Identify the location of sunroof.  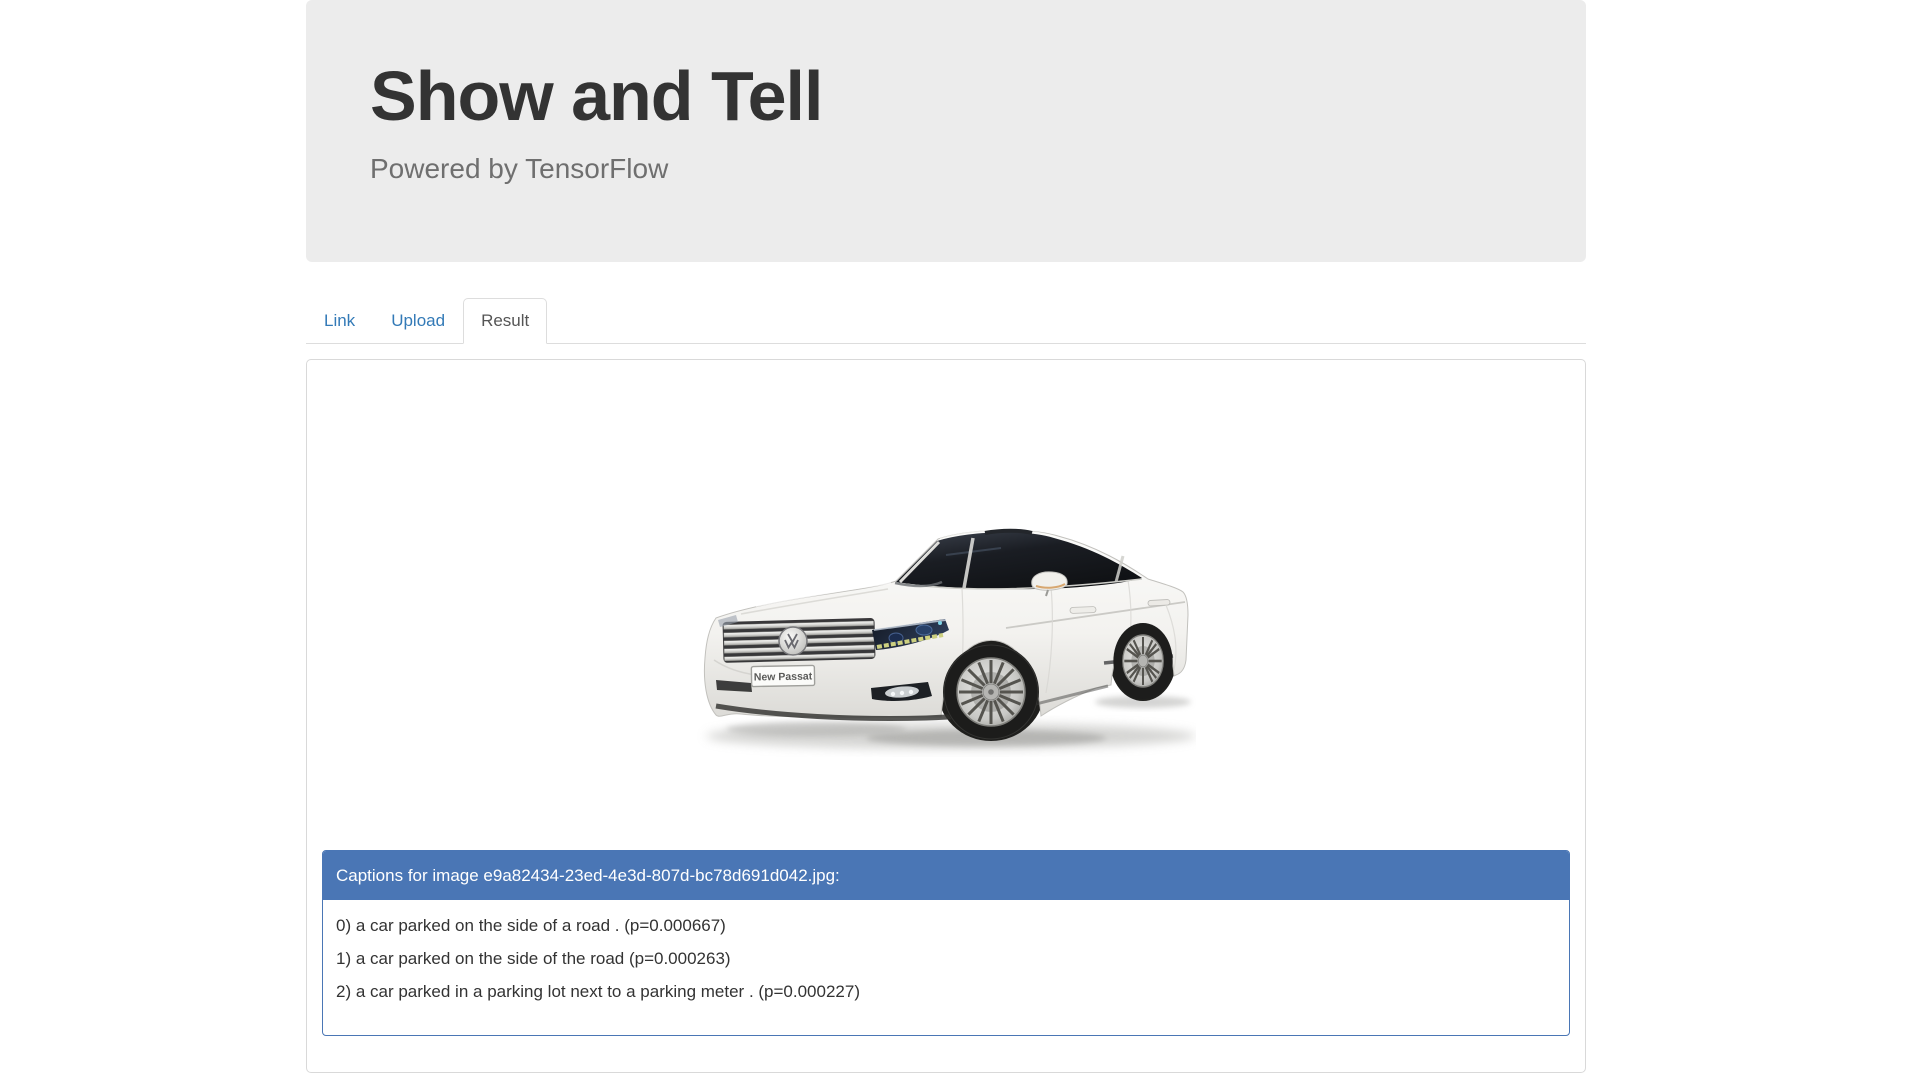
(1008, 531).